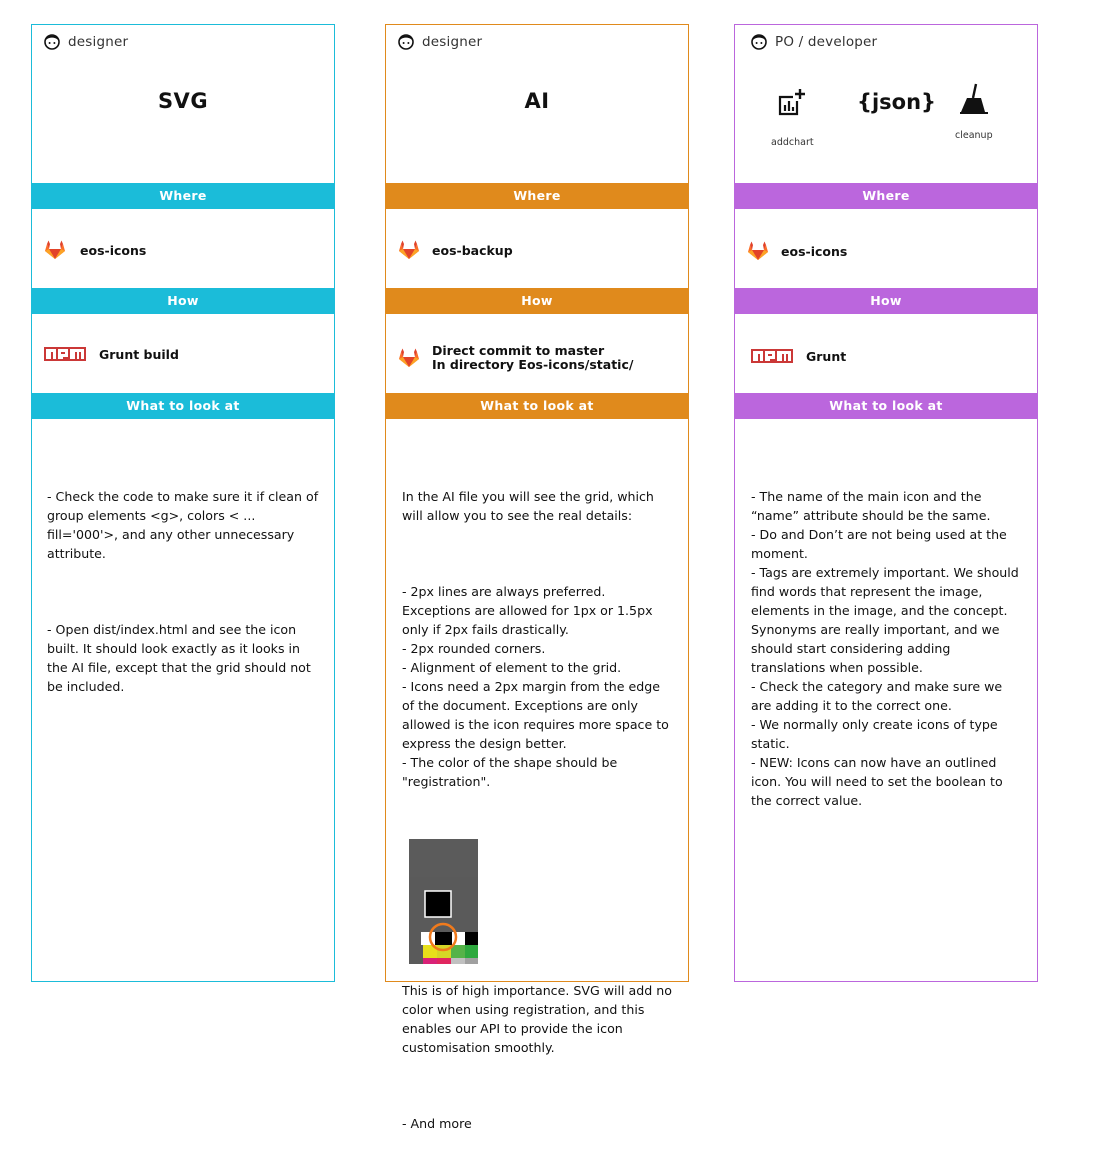 The height and width of the screenshot is (1171, 1094). What do you see at coordinates (539, 250) in the screenshot?
I see `where-row: eos-backup` at bounding box center [539, 250].